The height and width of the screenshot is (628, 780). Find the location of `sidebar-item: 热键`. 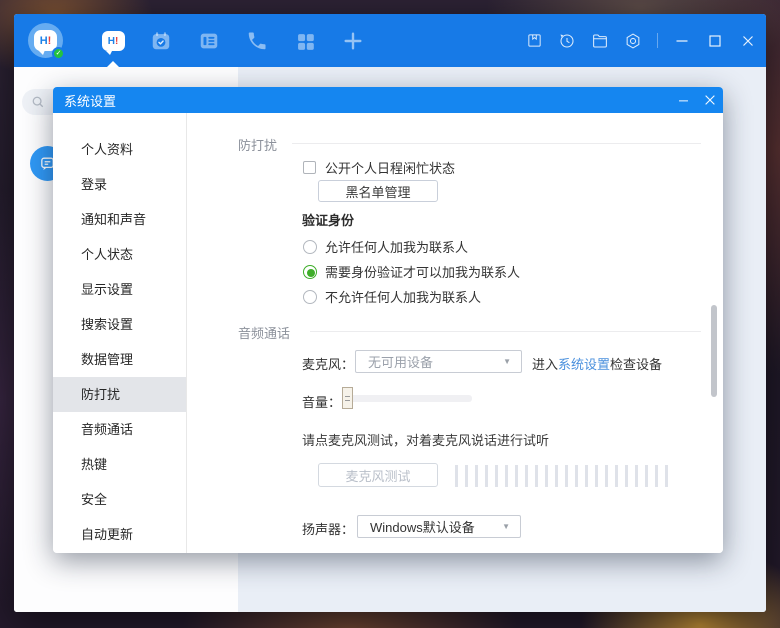

sidebar-item: 热键 is located at coordinates (119, 464).